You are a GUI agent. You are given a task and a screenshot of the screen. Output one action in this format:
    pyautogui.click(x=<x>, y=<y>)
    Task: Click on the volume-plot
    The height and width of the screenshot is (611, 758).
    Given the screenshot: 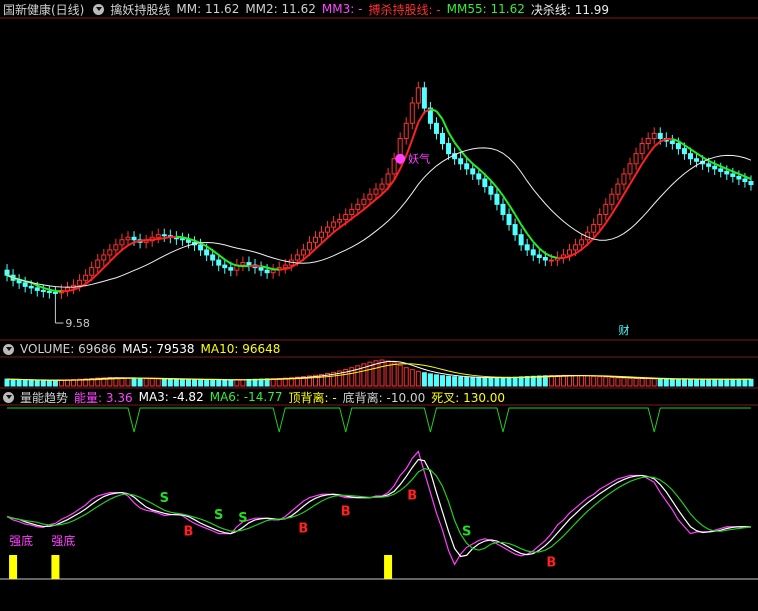 What is the action you would take?
    pyautogui.click(x=379, y=373)
    